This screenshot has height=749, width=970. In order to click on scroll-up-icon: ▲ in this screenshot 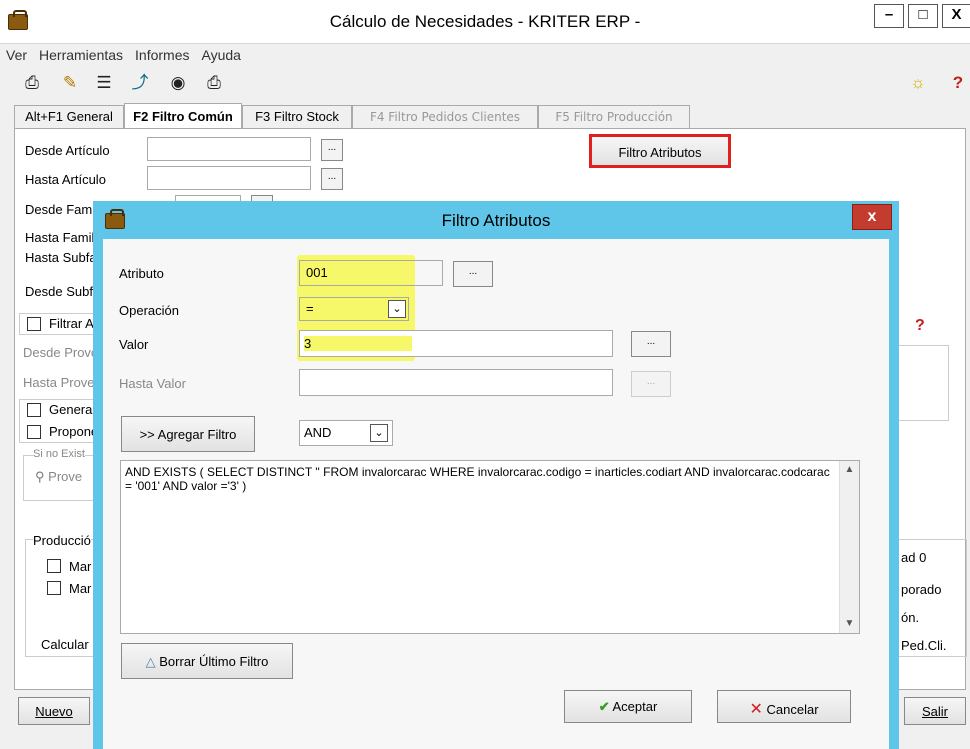, I will do `click(849, 470)`.